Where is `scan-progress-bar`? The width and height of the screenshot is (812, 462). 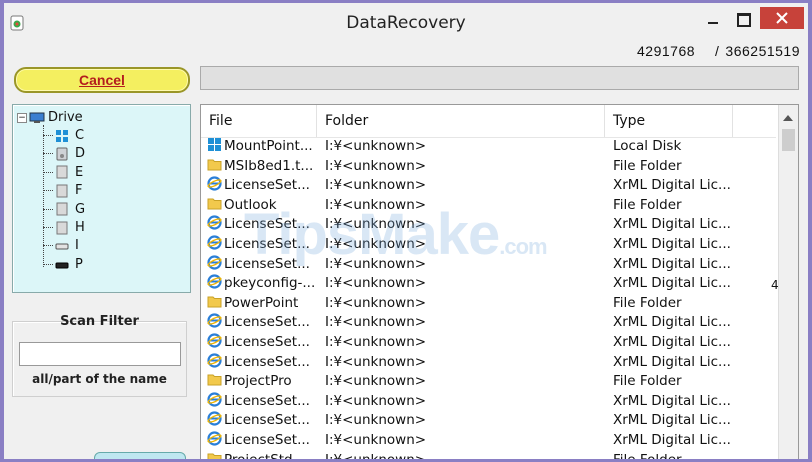 scan-progress-bar is located at coordinates (499, 78).